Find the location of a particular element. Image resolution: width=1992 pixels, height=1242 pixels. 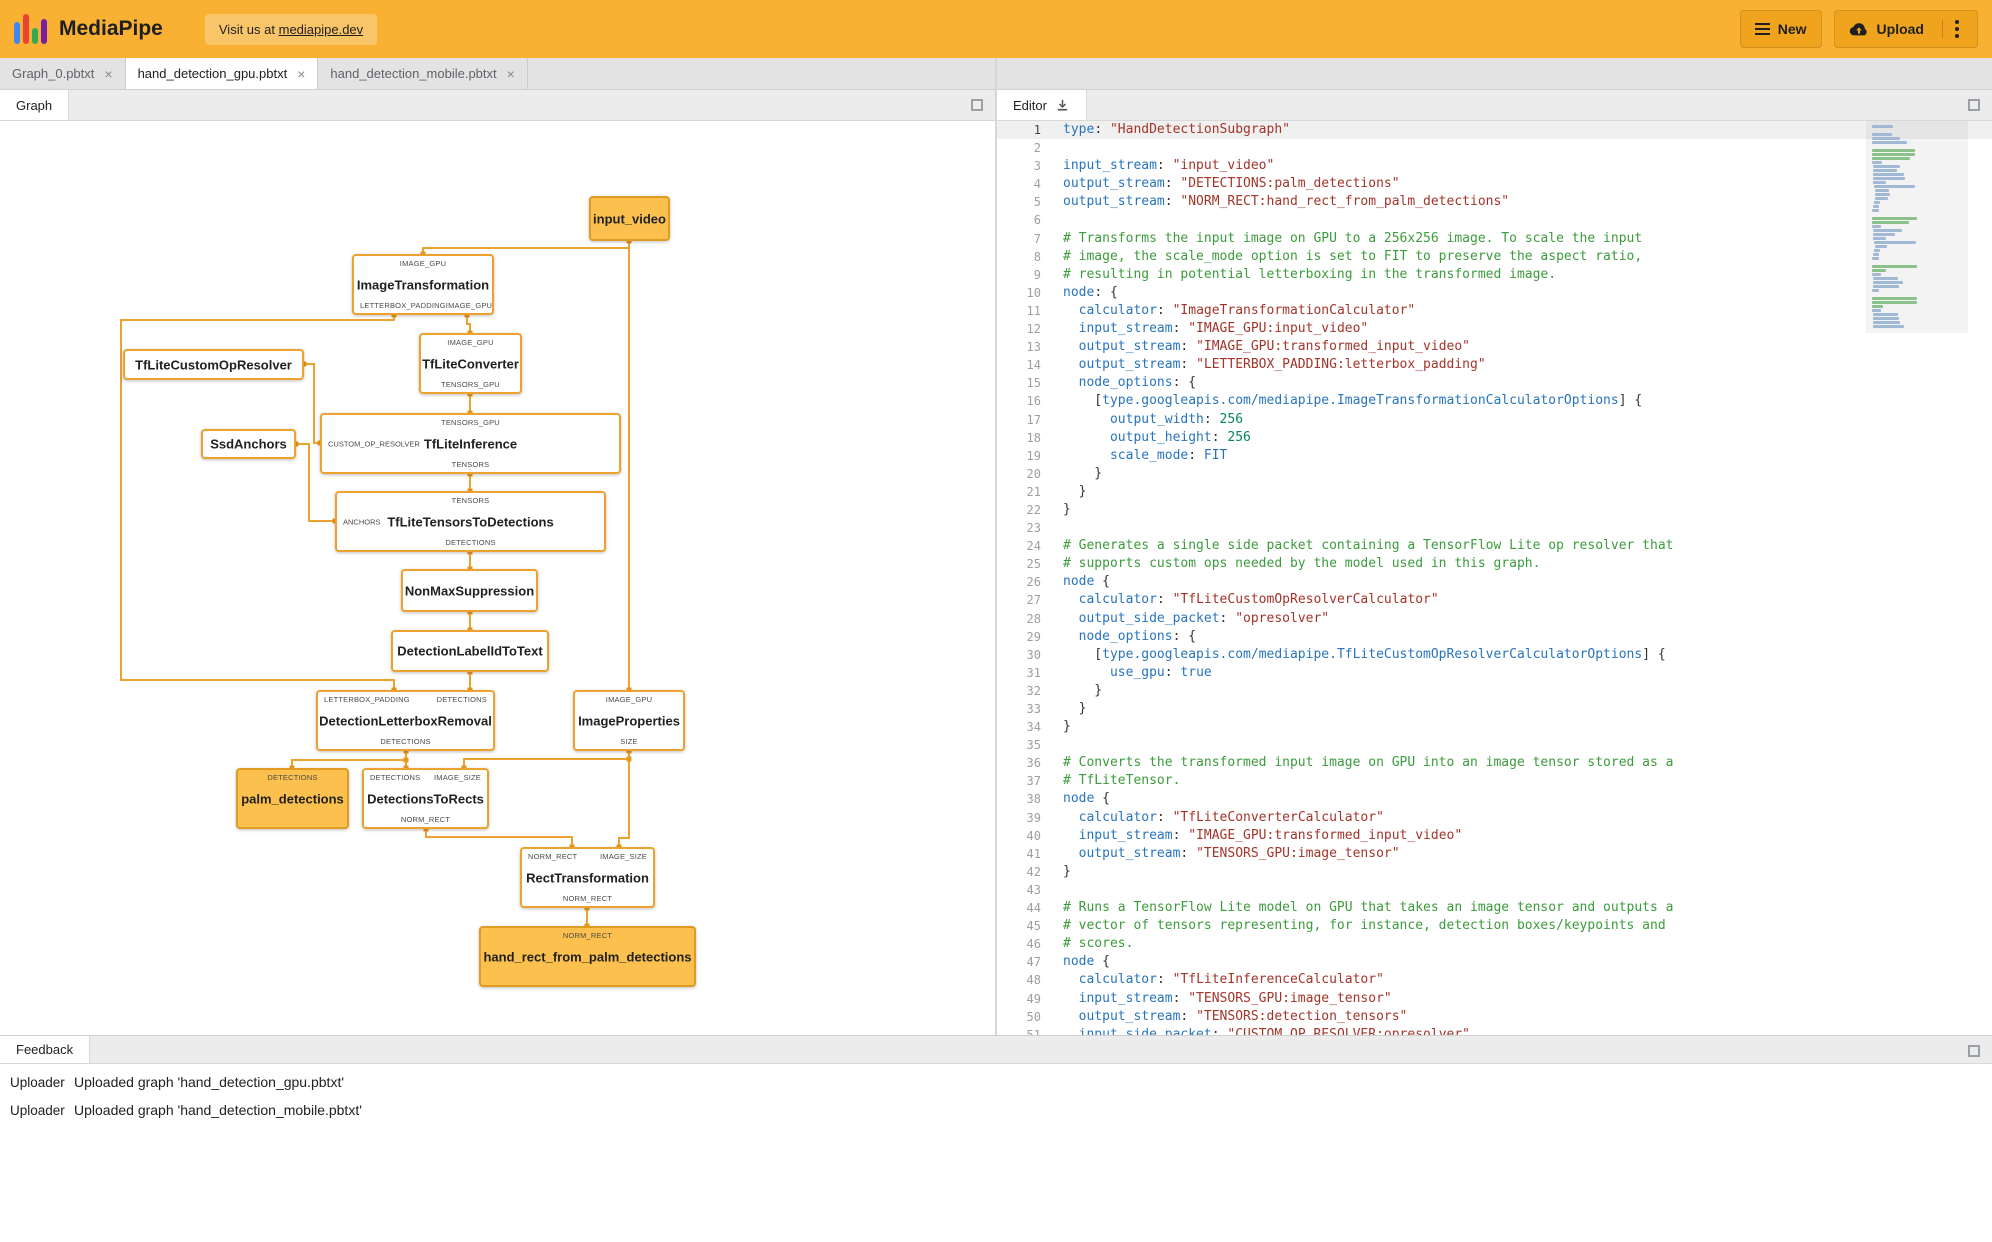

editor-line: 22} is located at coordinates (1494, 510).